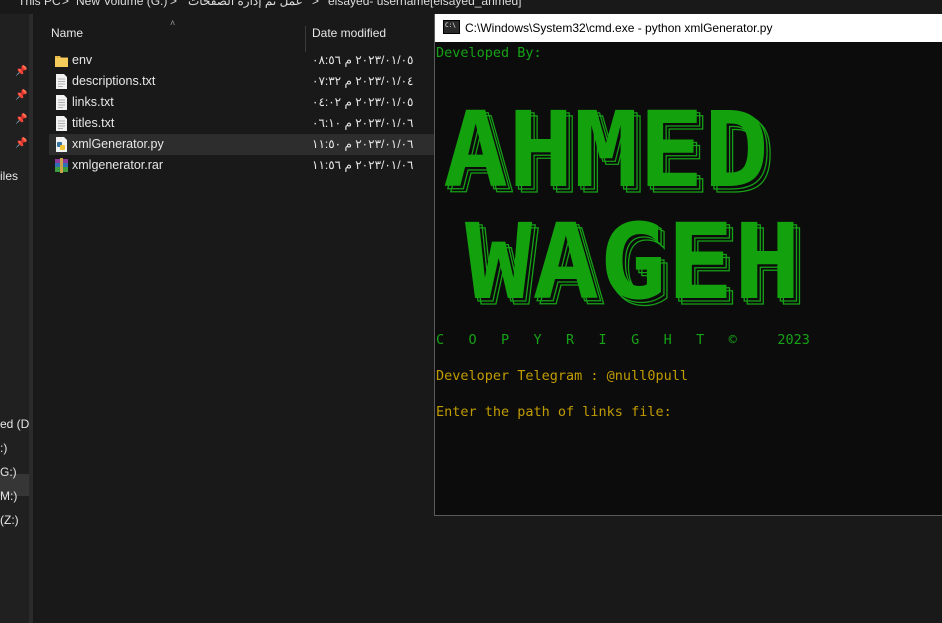 The image size is (942, 623). What do you see at coordinates (363, 60) in the screenshot?
I see `file-date-modified: ٢٠٢٣/٠١/٠٥ م ٠٨:٥٦` at bounding box center [363, 60].